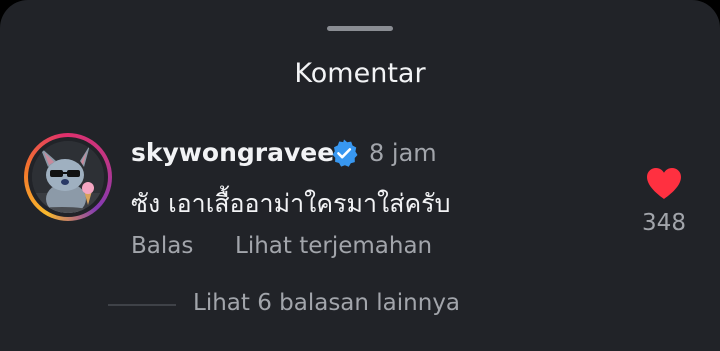  I want to click on avatar-image, so click(68, 177).